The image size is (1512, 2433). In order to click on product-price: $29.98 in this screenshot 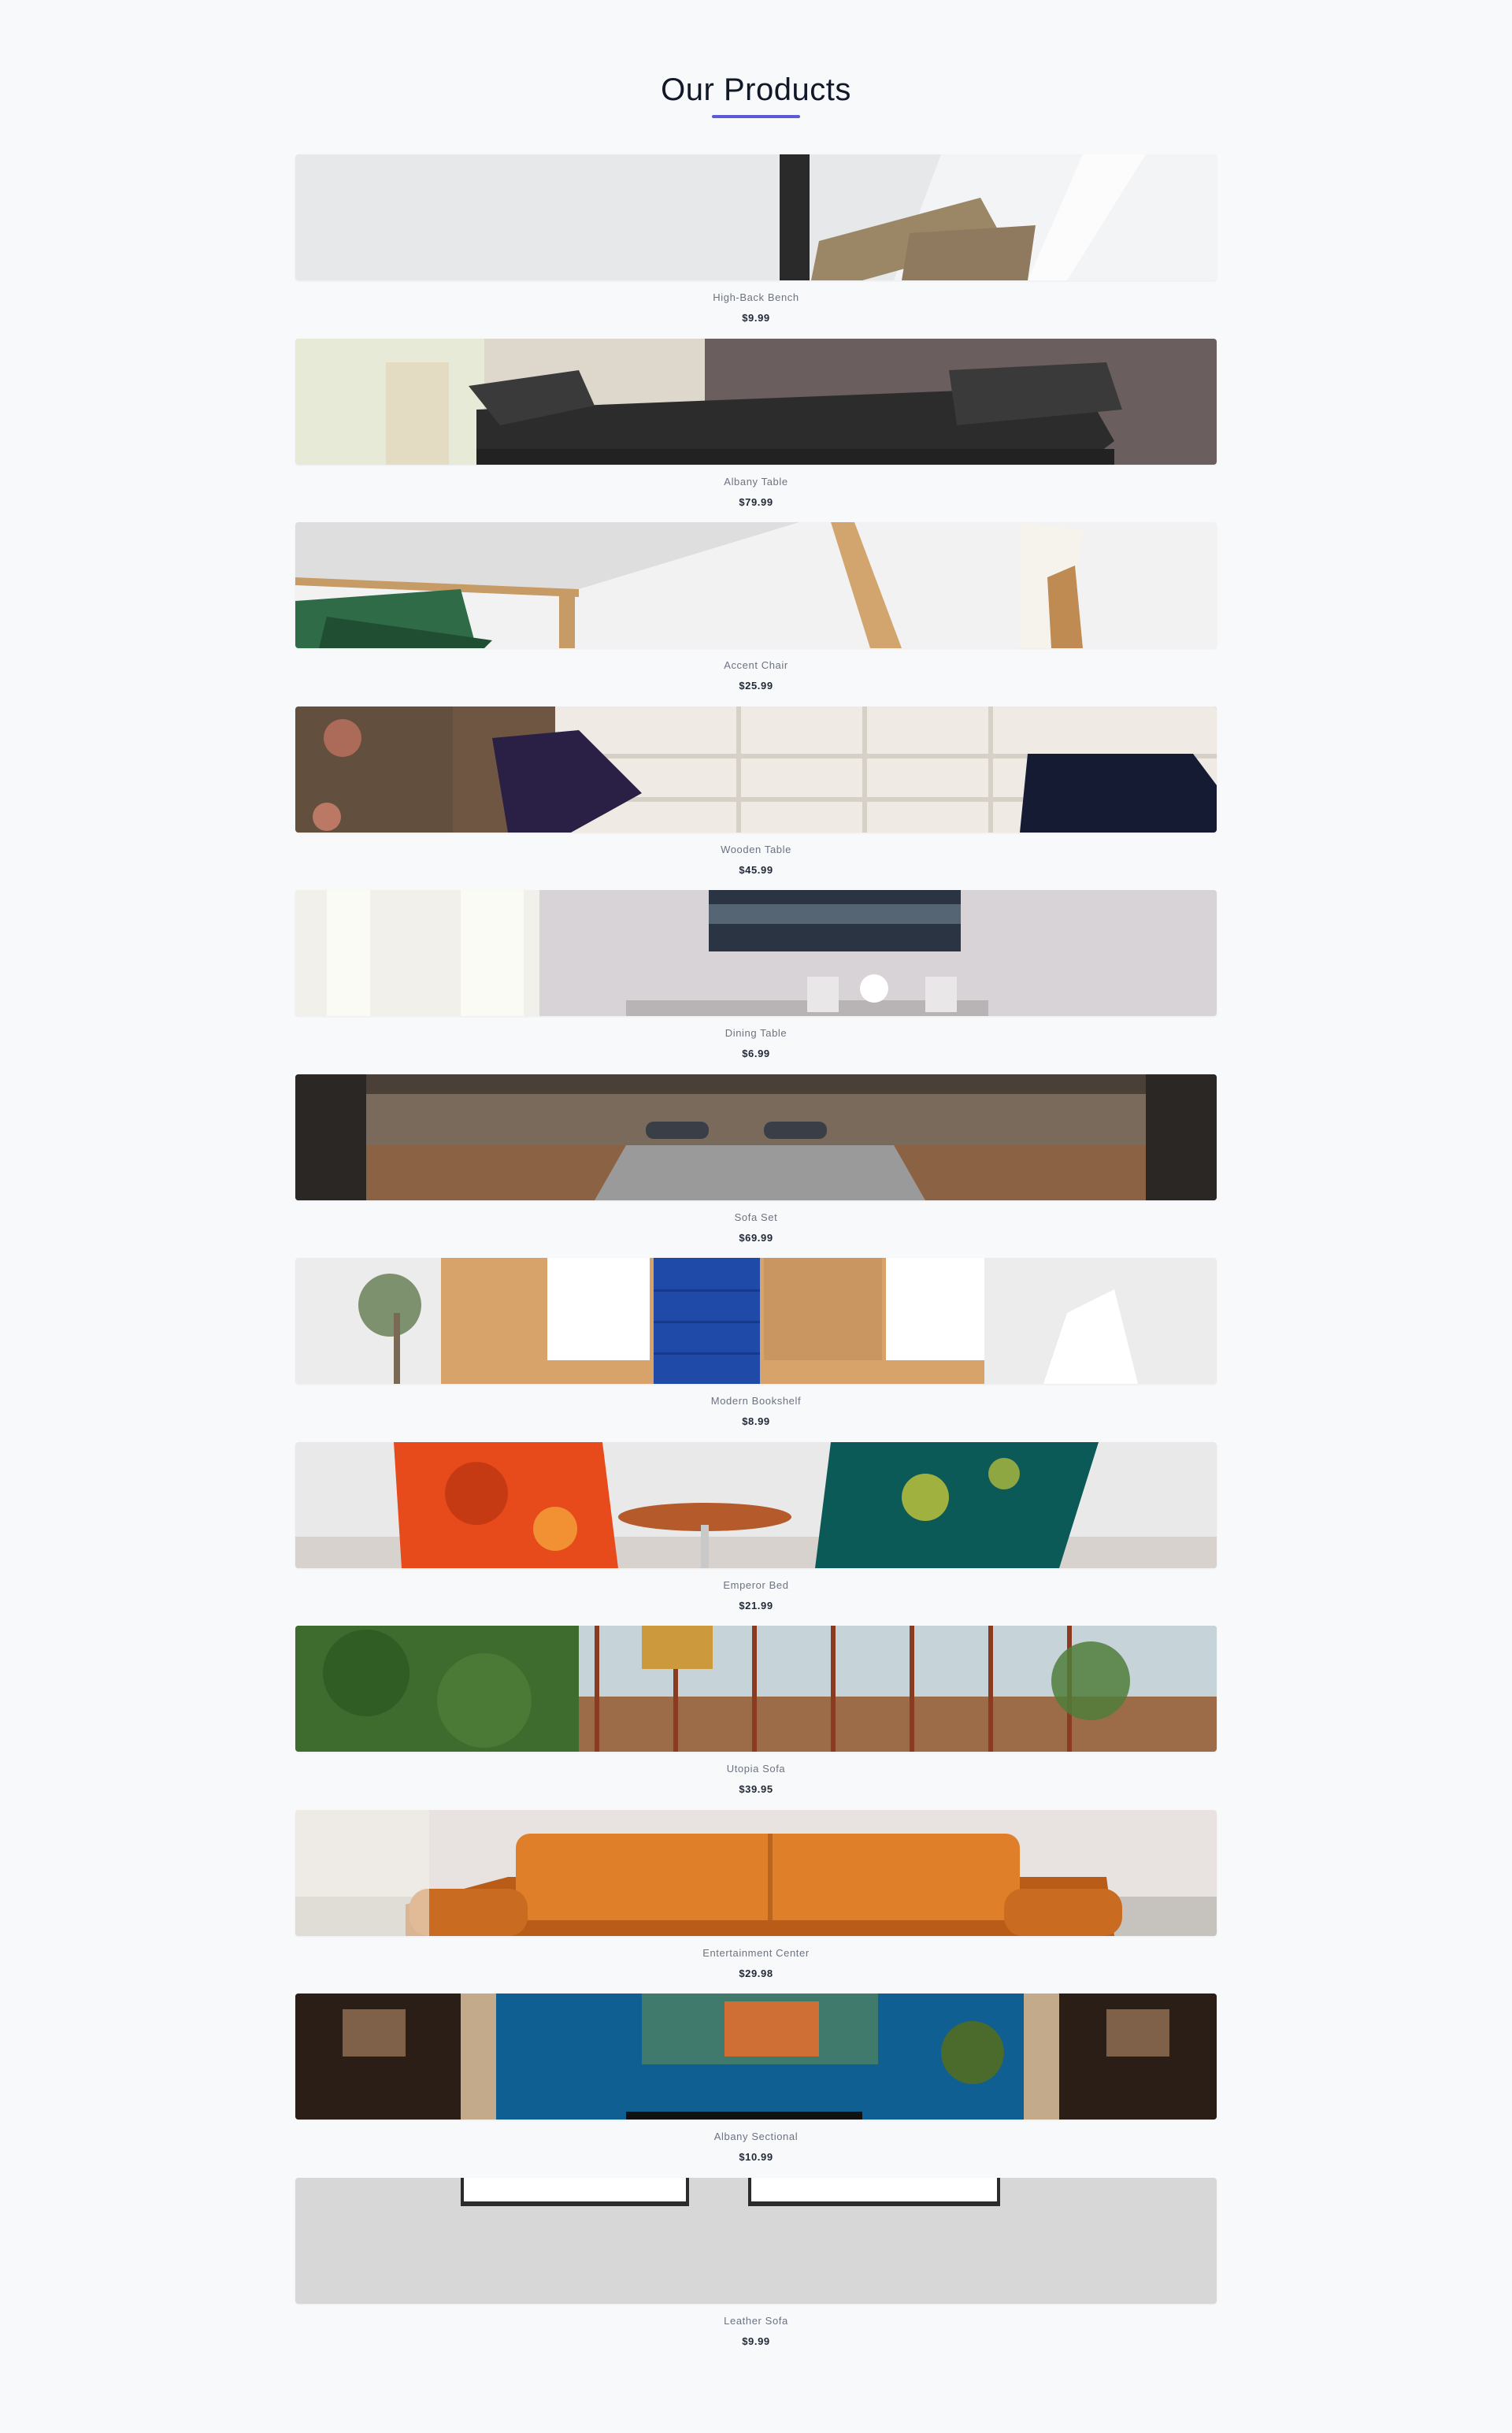, I will do `click(756, 1973)`.